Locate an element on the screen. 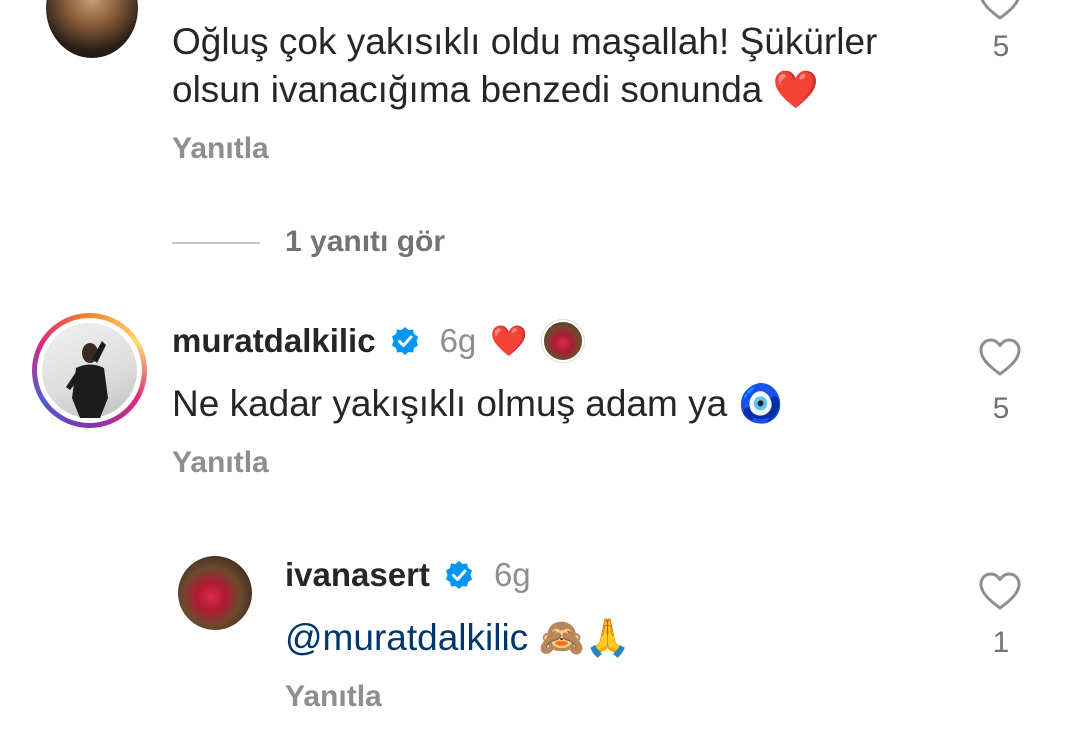  comment-text-line: olsun ivanacığıma benzedi sonunda ❤️ is located at coordinates (572, 90).